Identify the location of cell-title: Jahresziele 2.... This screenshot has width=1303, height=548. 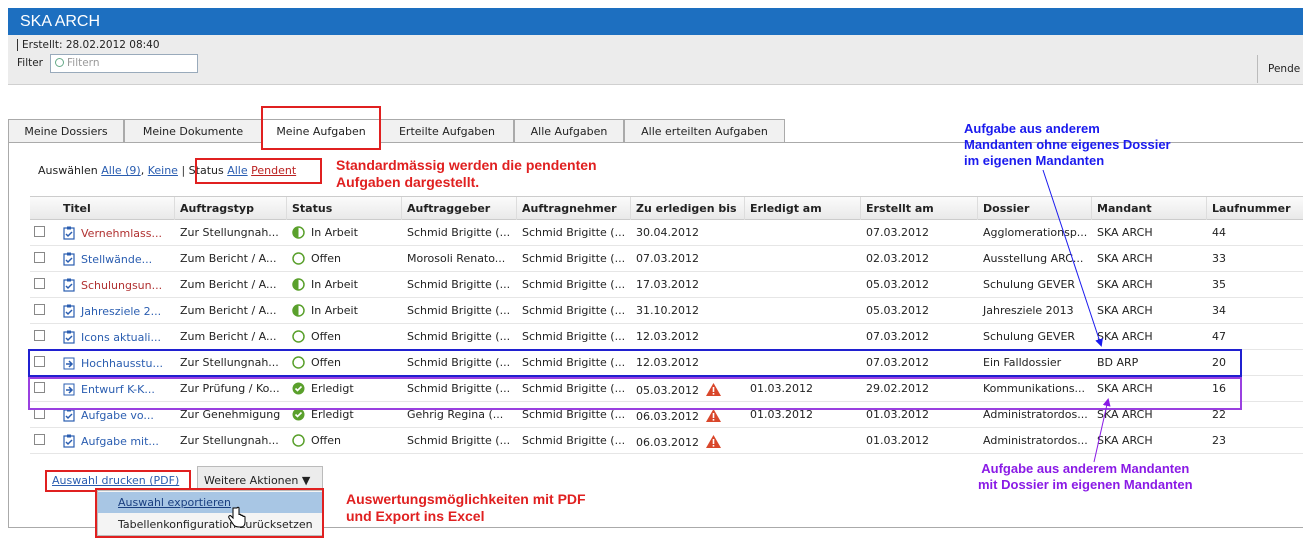
(116, 310).